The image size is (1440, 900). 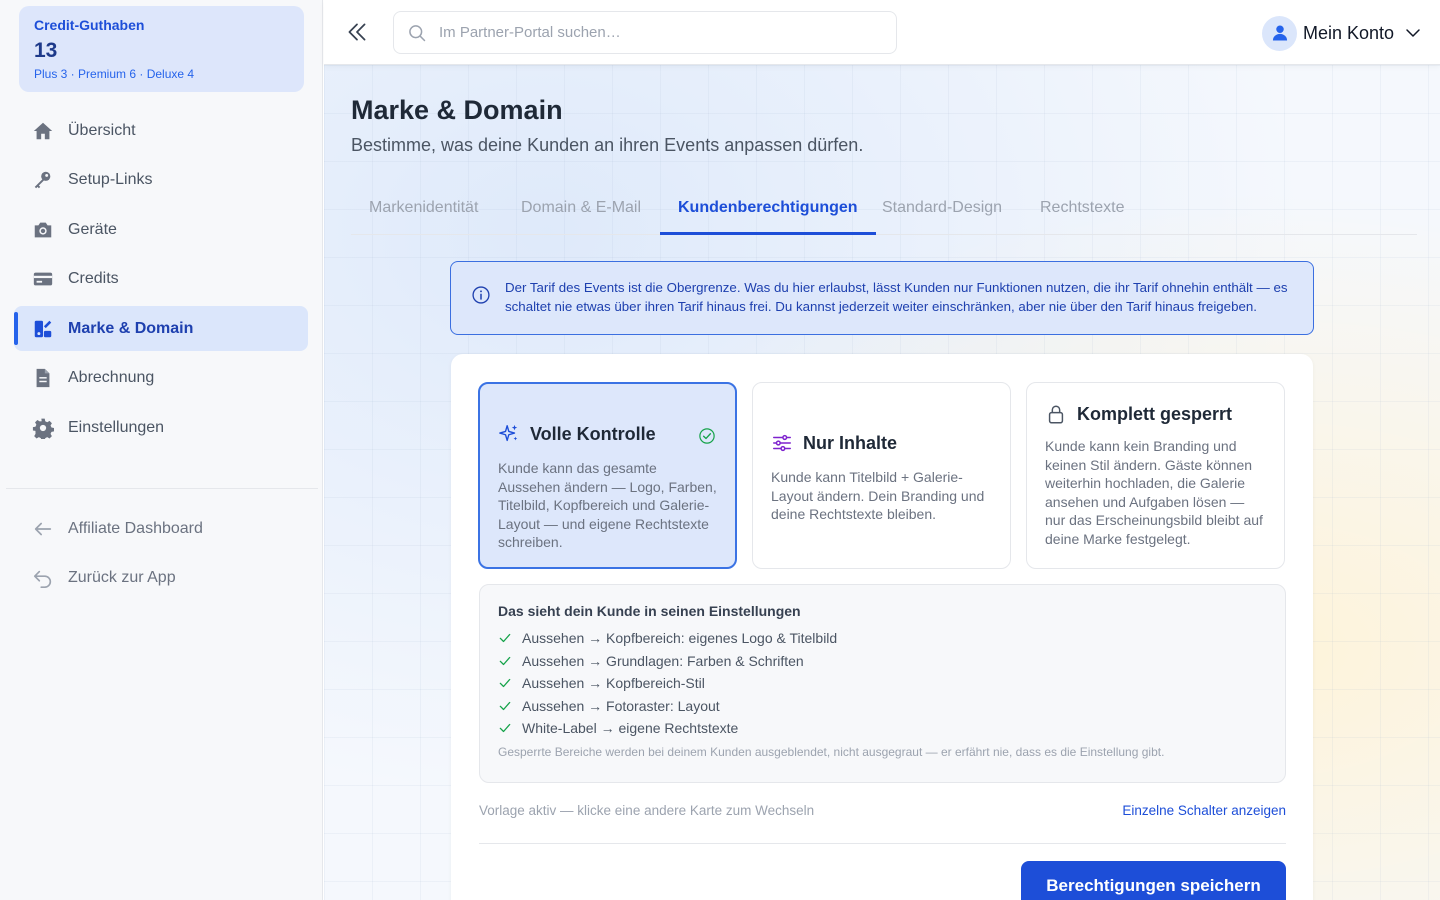 What do you see at coordinates (1153, 880) in the screenshot?
I see `save-permissions-button: Berechtigungen speichern` at bounding box center [1153, 880].